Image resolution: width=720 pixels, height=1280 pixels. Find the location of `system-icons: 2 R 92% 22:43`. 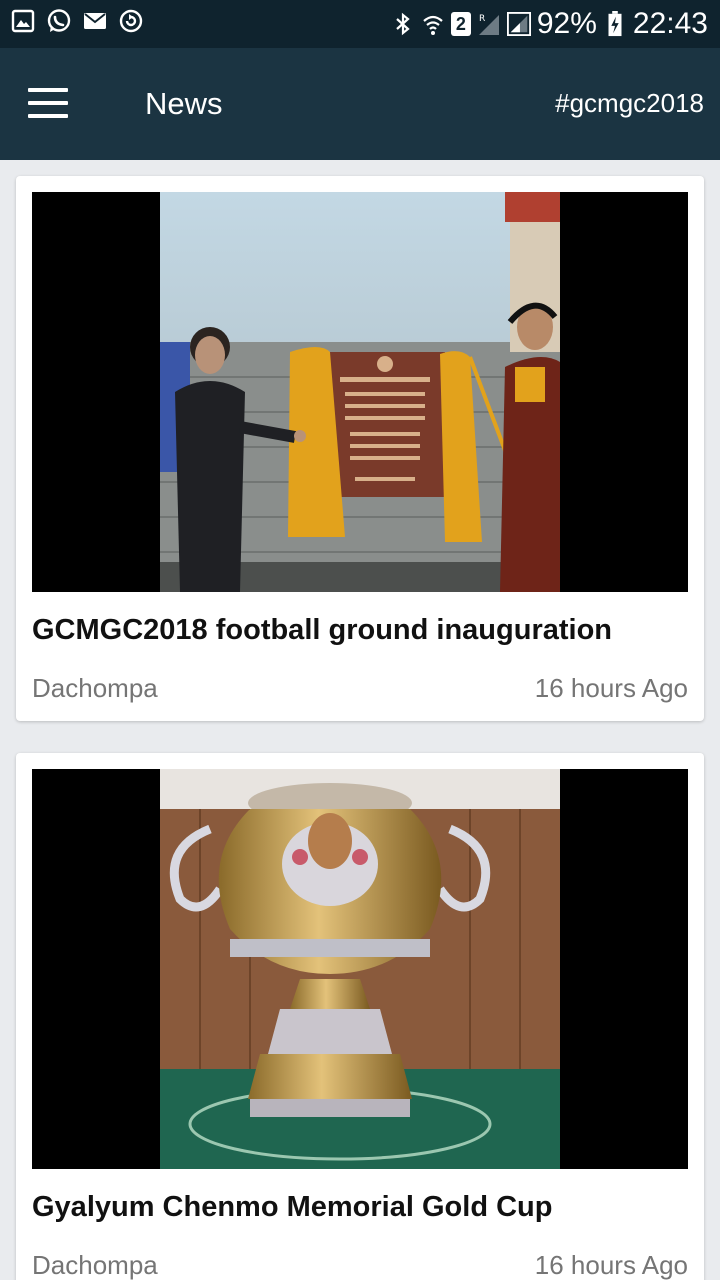

system-icons: 2 R 92% 22:43 is located at coordinates (549, 24).